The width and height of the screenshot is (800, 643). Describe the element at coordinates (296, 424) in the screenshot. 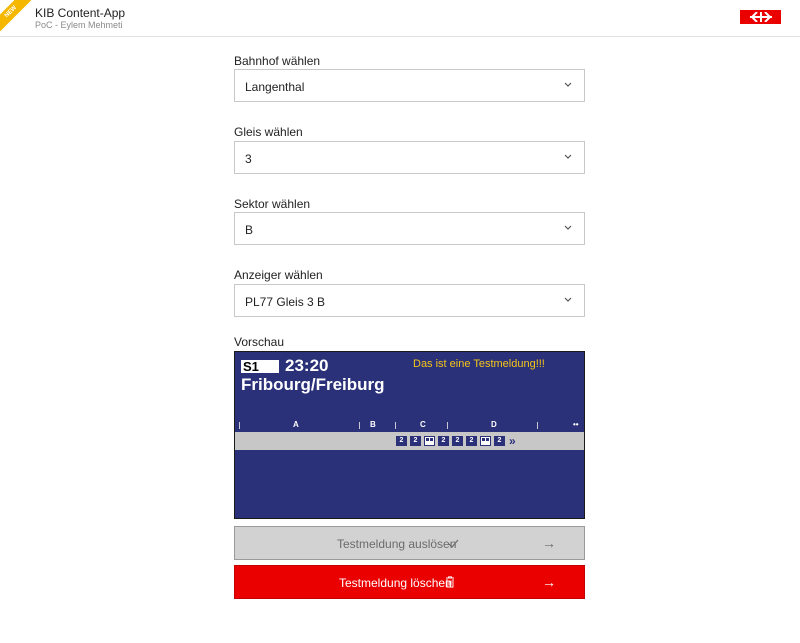

I see `sector-label-a: A` at that location.